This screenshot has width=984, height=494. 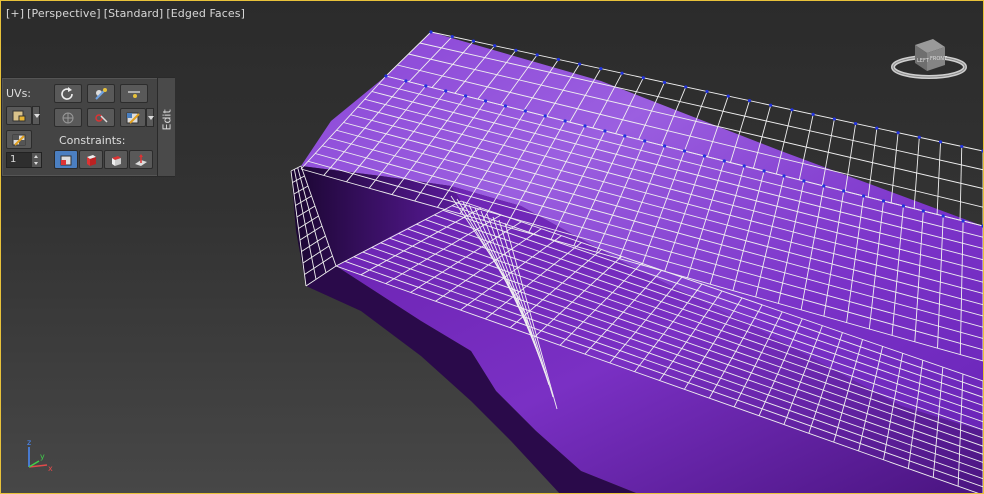 I want to click on rotate-button, so click(x=68, y=93).